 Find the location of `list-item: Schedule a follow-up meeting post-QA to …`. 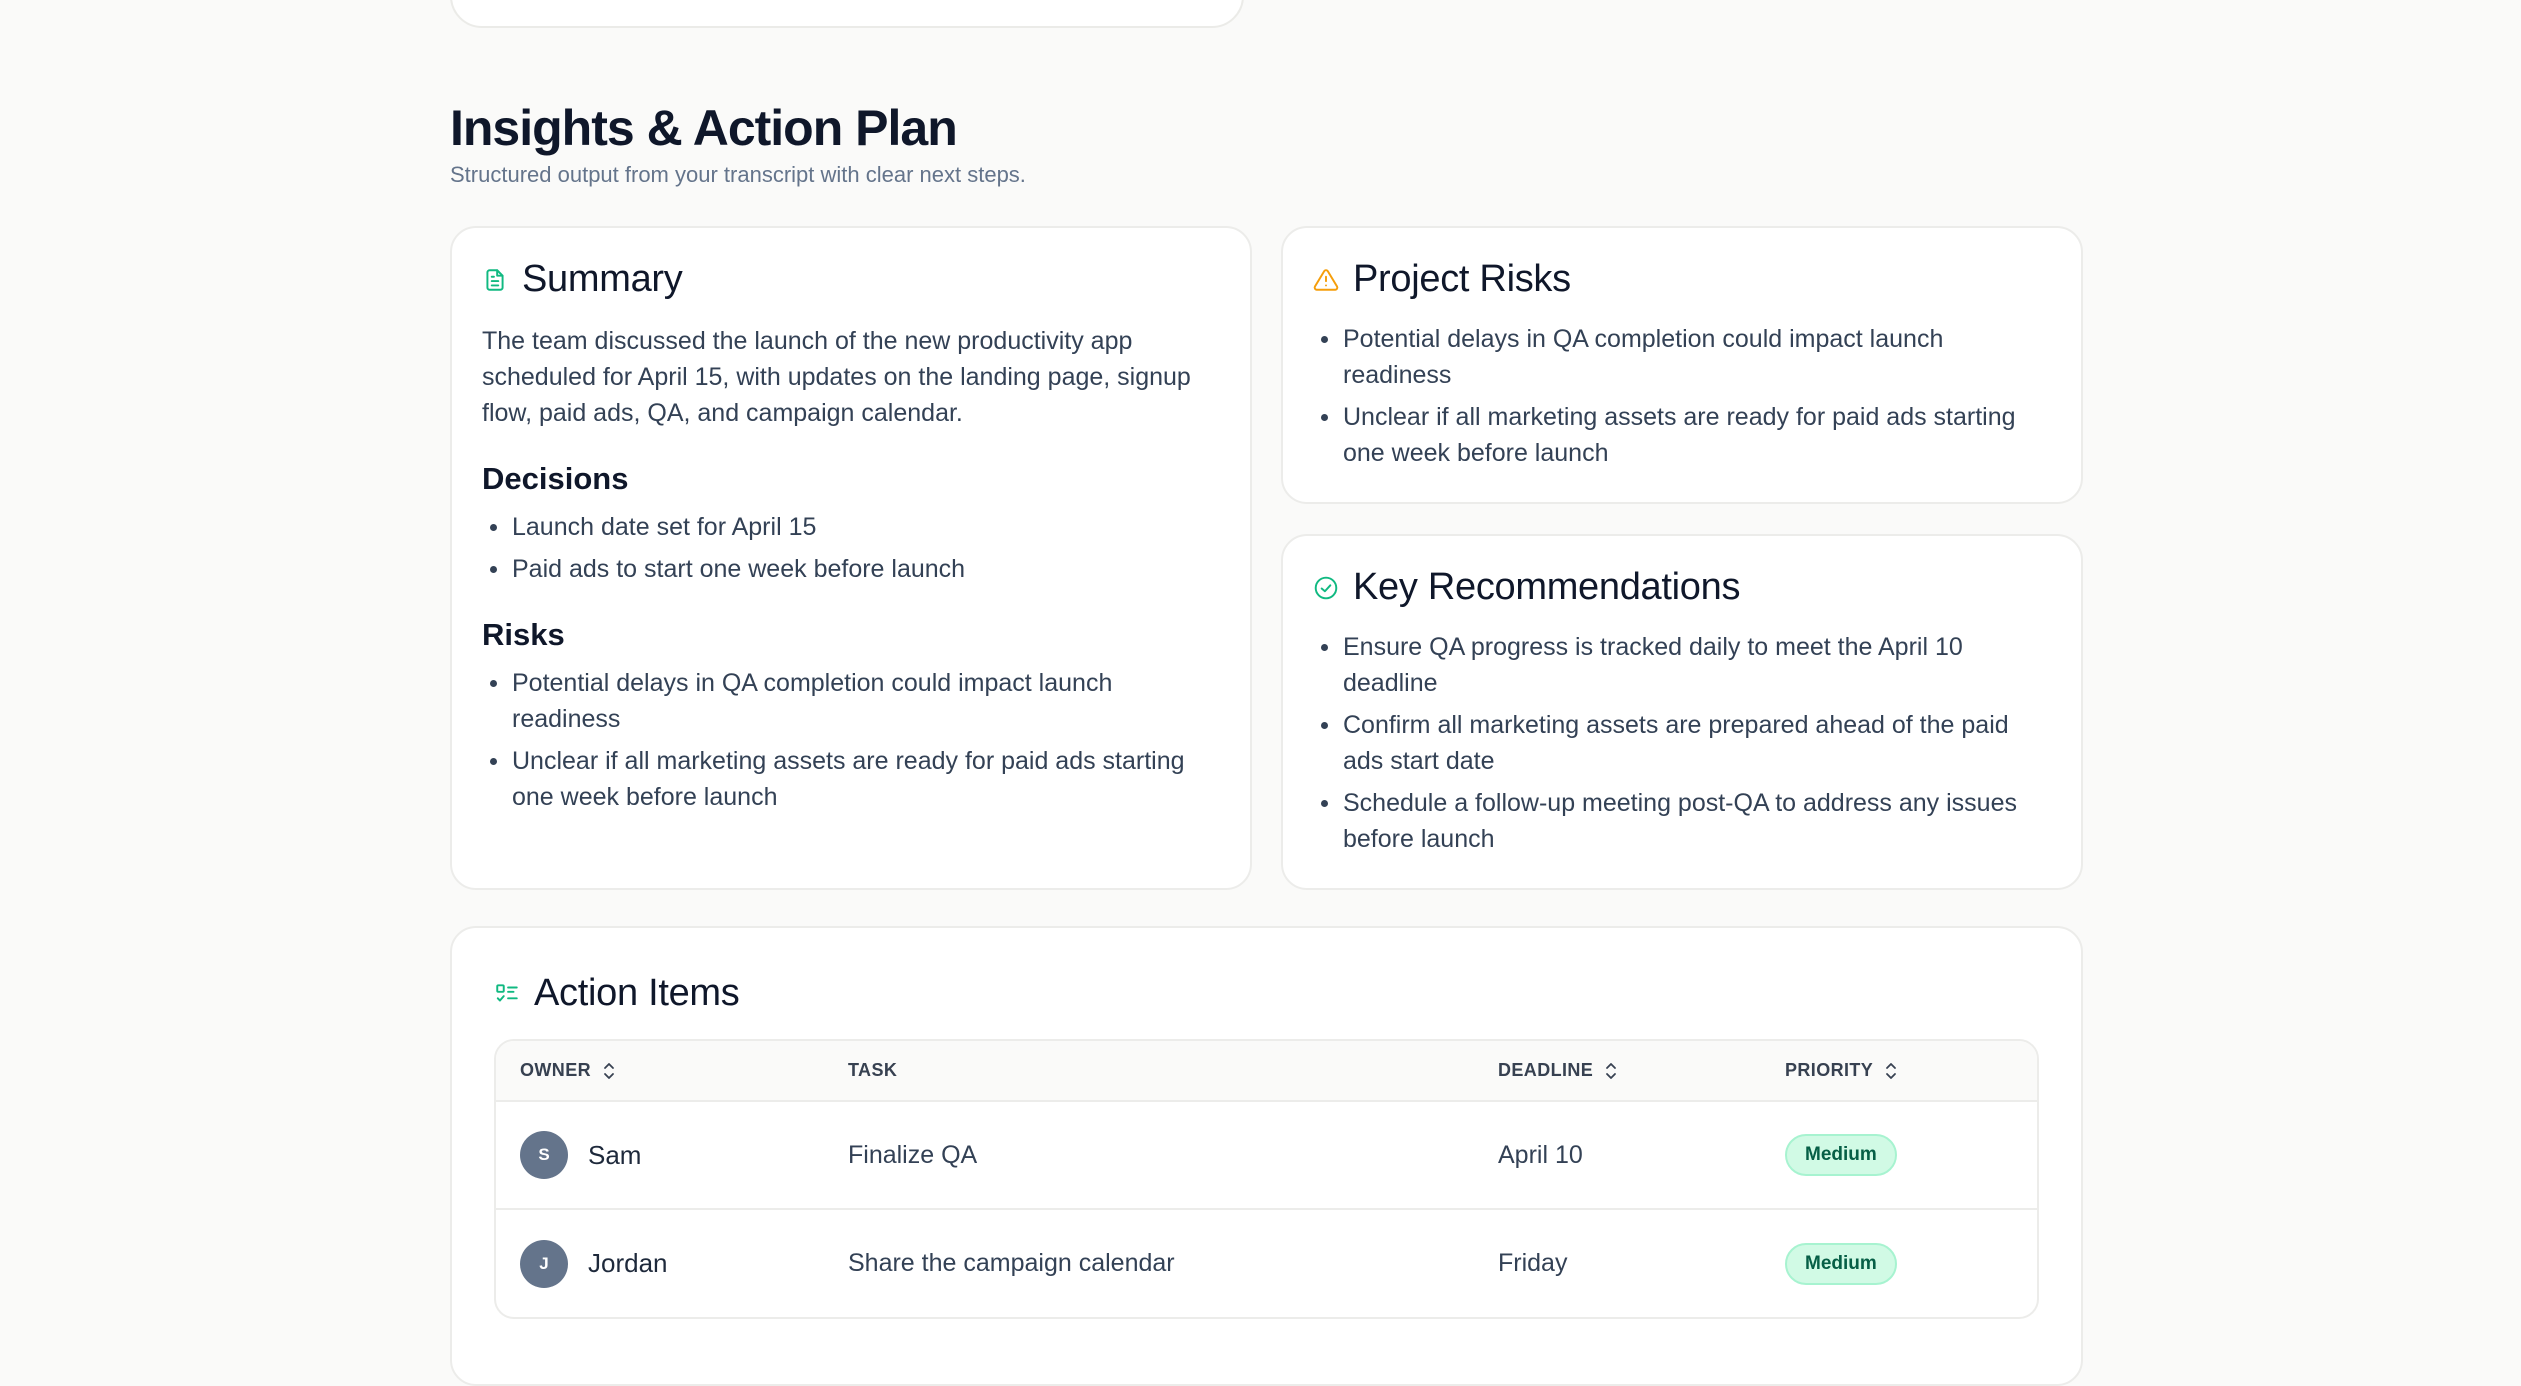

list-item: Schedule a follow-up meeting post-QA to … is located at coordinates (1682, 821).